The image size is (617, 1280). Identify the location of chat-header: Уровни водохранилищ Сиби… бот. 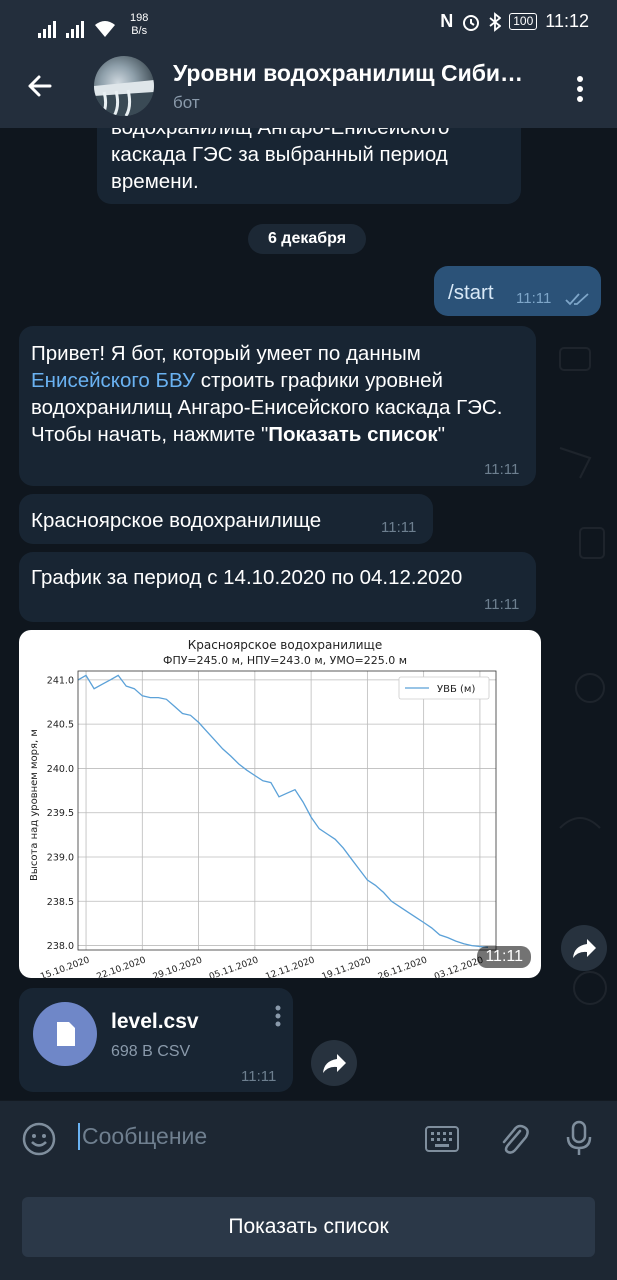
(308, 87).